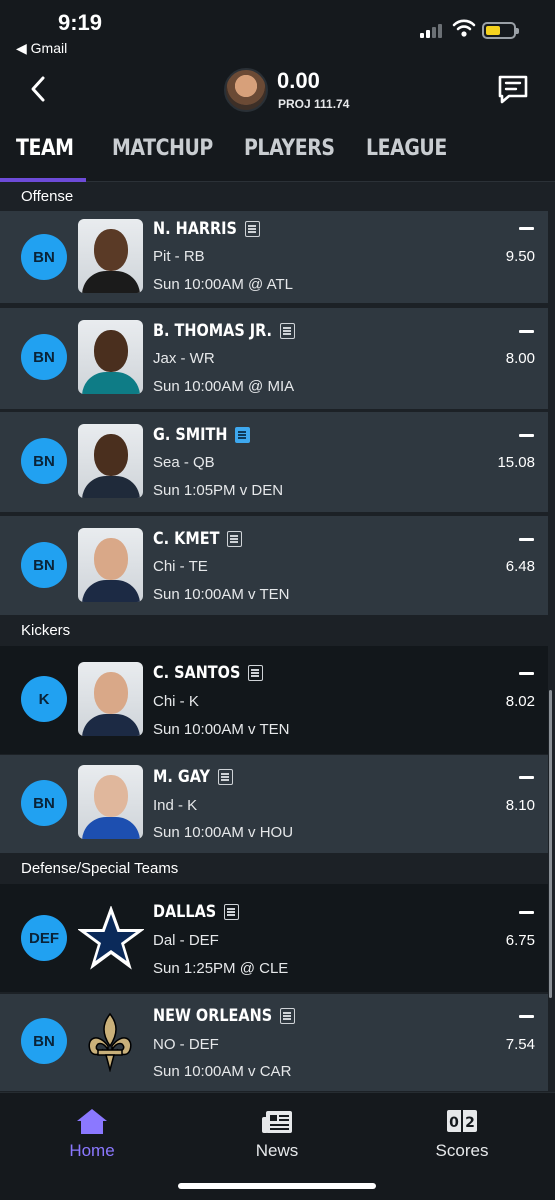 This screenshot has width=555, height=1200. I want to click on player-name: B. THOMAS JR., so click(212, 331).